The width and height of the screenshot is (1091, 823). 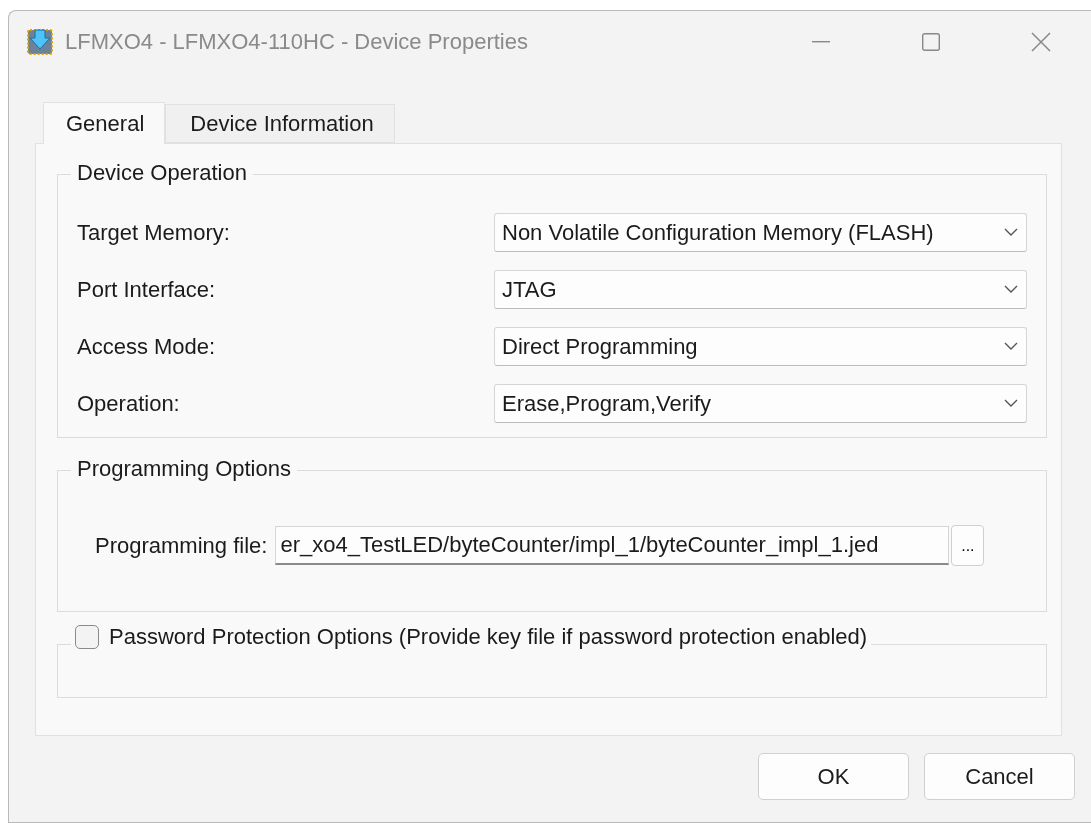 I want to click on input-field: er_xo4_TestLED/byteCounter/impl_1/byteCounter_impl_1.jed, so click(x=612, y=545).